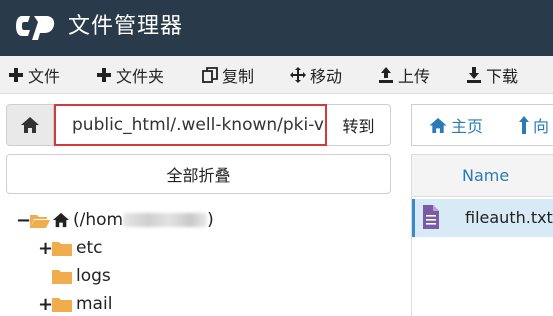 This screenshot has height=316, width=553. What do you see at coordinates (509, 217) in the screenshot?
I see `file-name: fileauth.txt` at bounding box center [509, 217].